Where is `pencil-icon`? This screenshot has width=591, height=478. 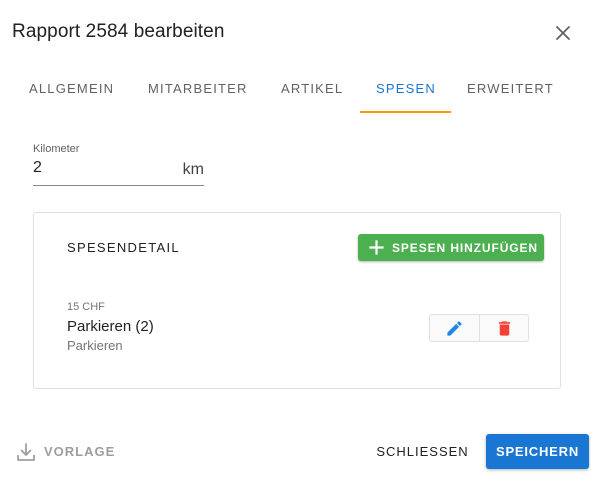
pencil-icon is located at coordinates (454, 328).